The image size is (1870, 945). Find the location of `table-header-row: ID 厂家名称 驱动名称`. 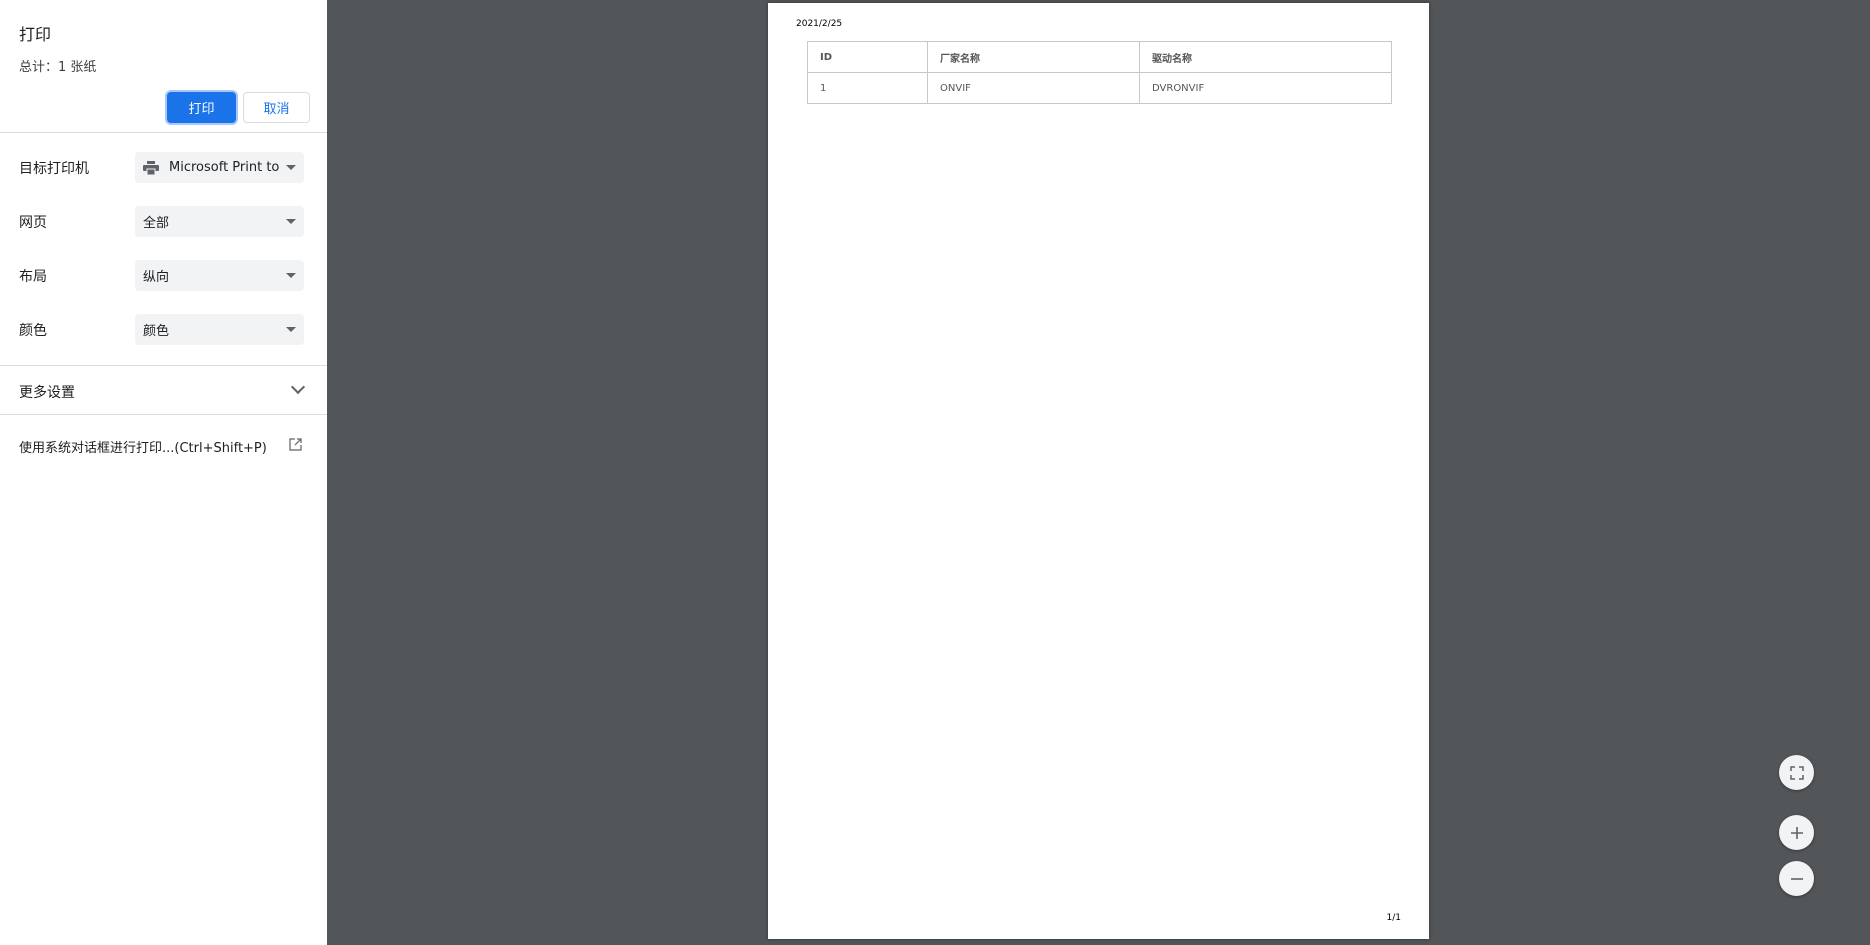

table-header-row: ID 厂家名称 驱动名称 is located at coordinates (1099, 57).